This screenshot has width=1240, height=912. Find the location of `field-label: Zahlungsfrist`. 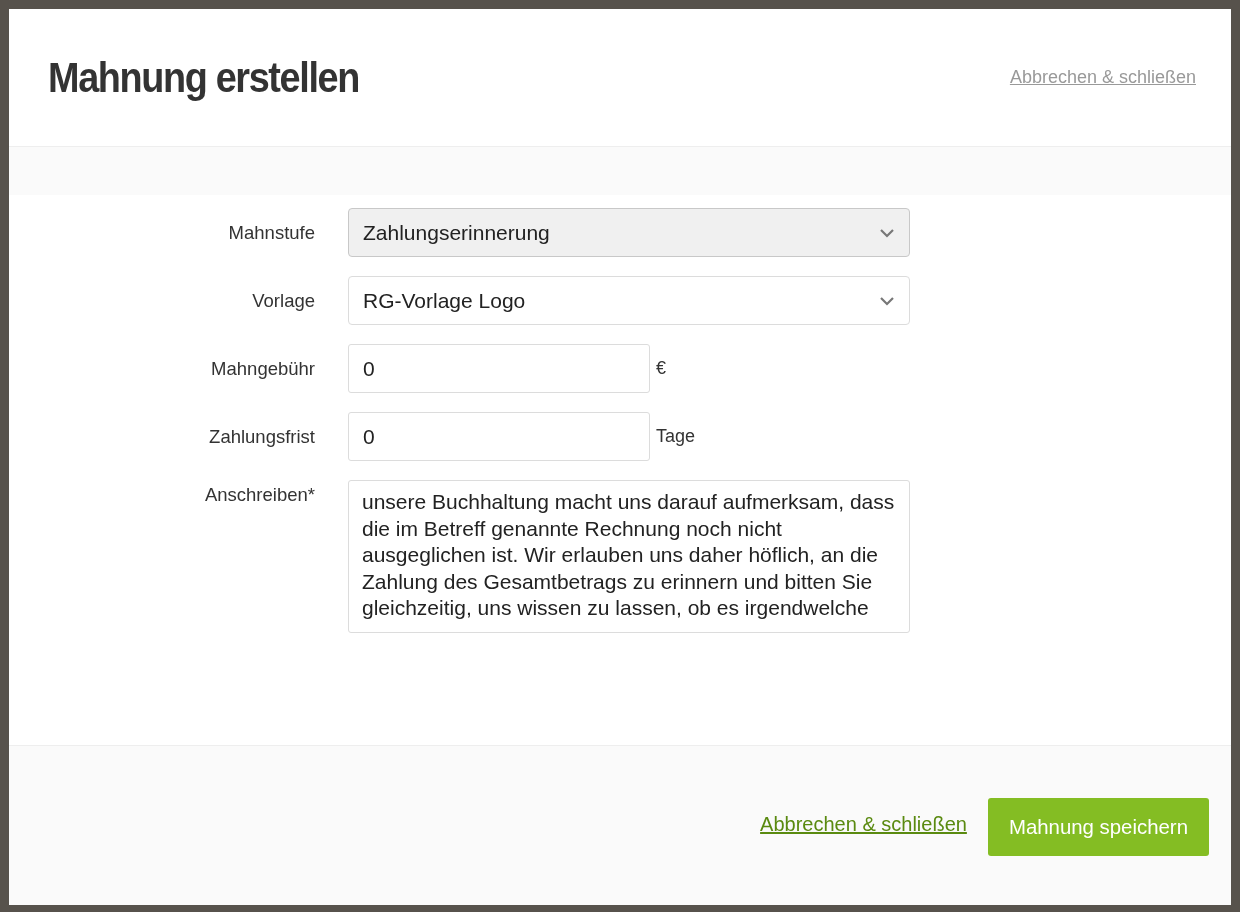

field-label: Zahlungsfrist is located at coordinates (261, 436).